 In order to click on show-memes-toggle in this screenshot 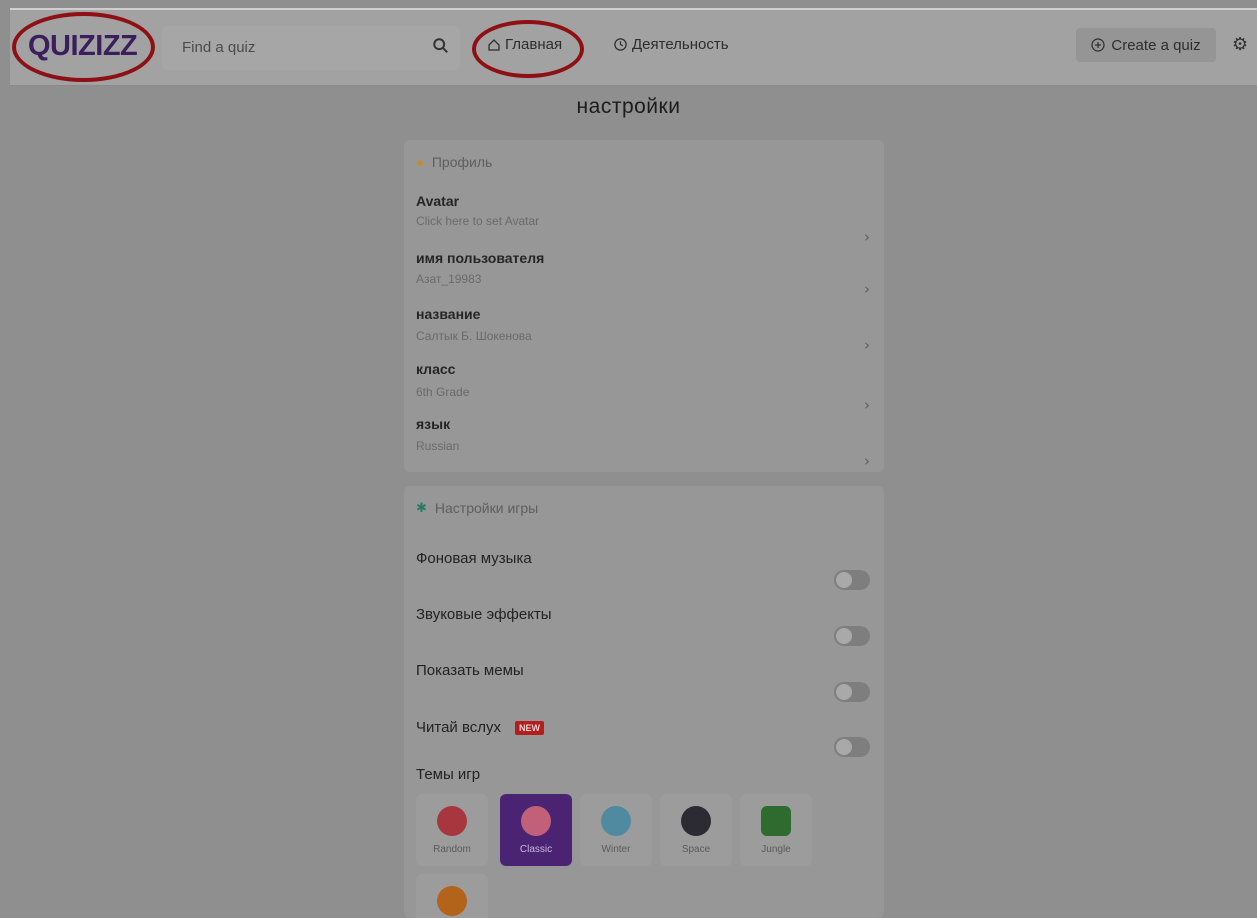, I will do `click(852, 692)`.